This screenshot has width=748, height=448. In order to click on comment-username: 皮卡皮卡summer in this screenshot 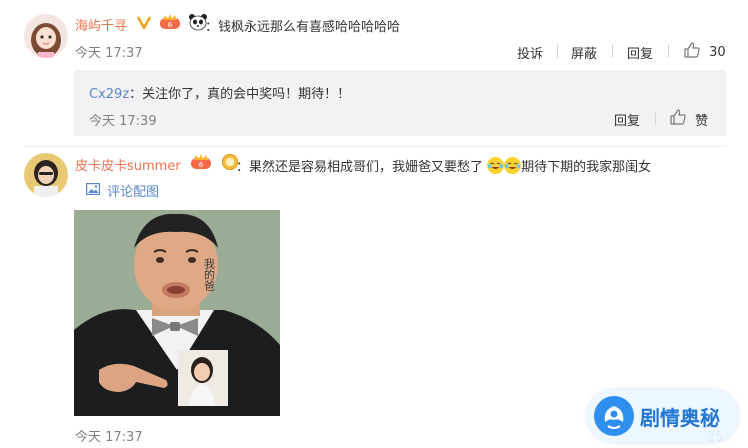, I will do `click(128, 164)`.